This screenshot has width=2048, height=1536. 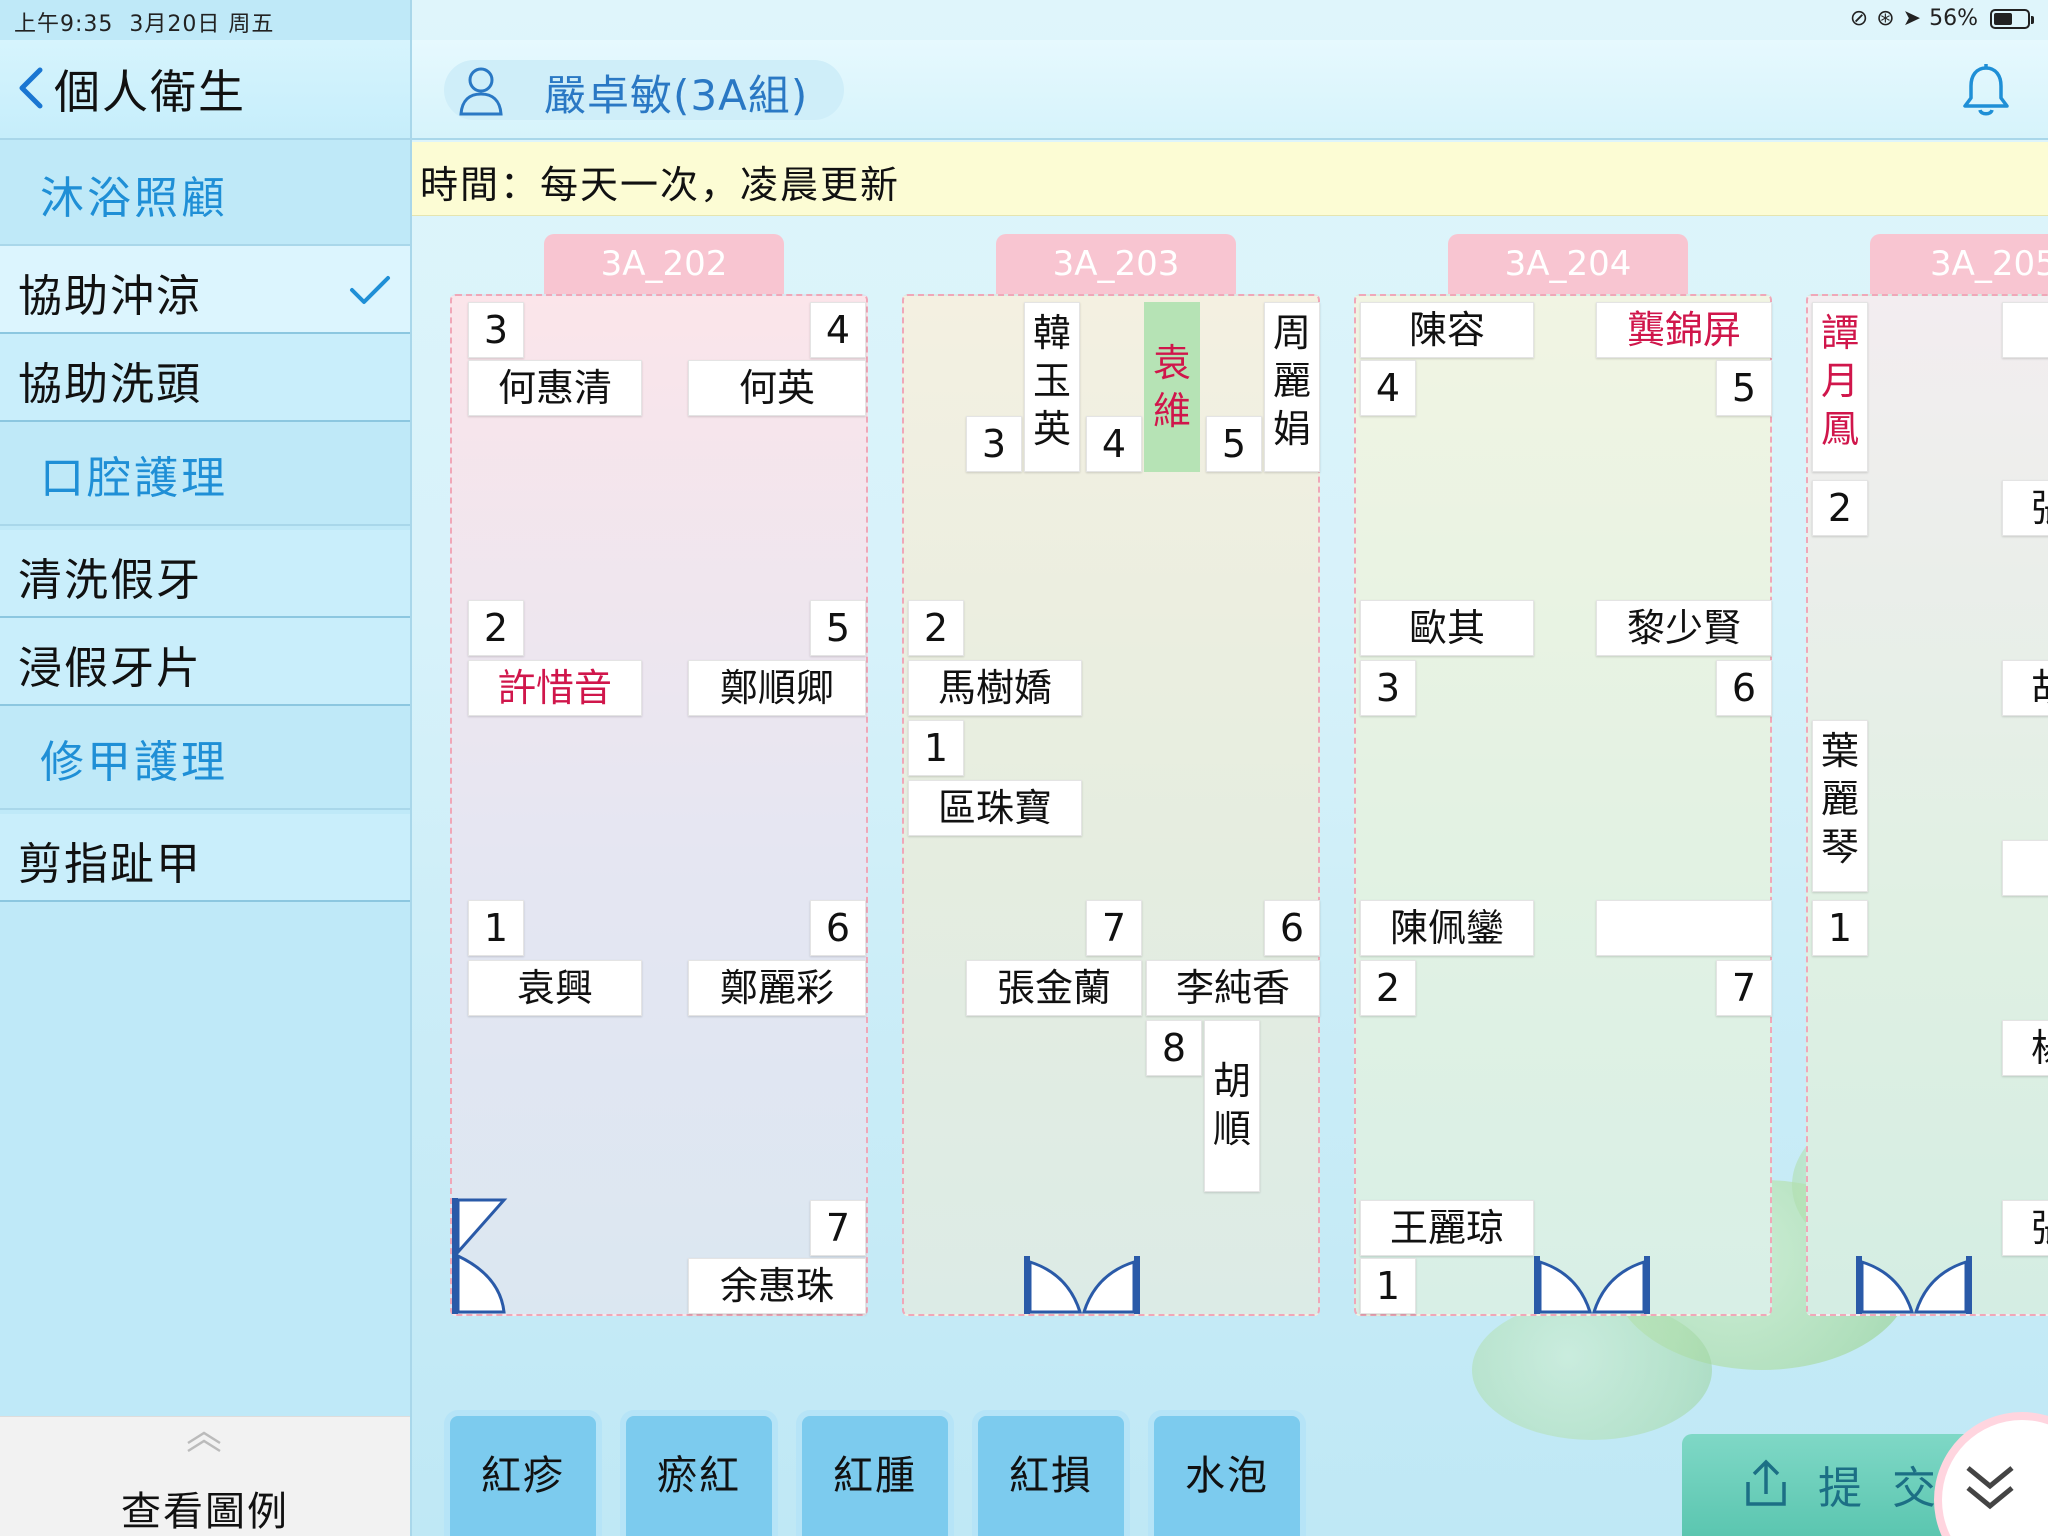 I want to click on resident-cell: 陳佩鑾, so click(x=1447, y=928).